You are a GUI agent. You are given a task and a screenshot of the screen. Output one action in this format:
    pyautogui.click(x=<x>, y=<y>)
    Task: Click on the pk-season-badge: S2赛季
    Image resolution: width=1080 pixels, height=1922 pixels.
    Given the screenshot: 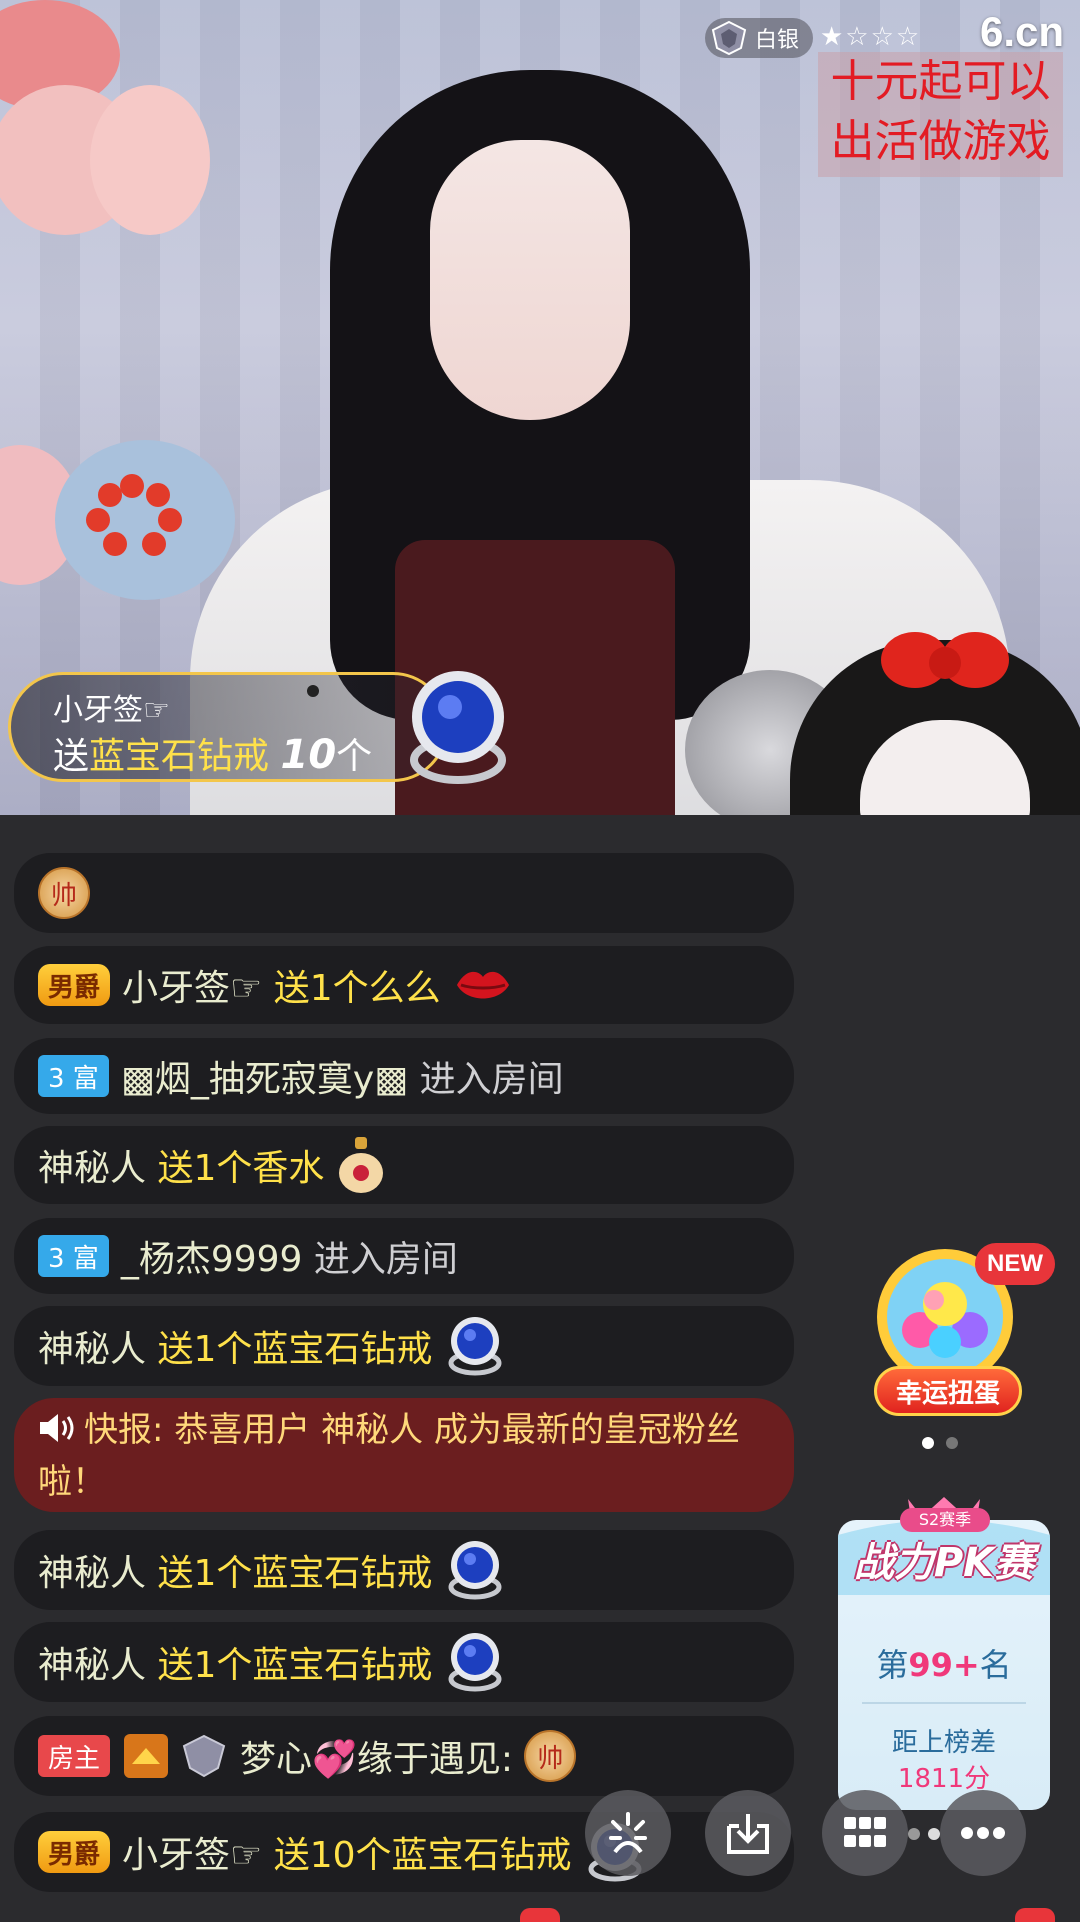 What is the action you would take?
    pyautogui.click(x=945, y=1520)
    